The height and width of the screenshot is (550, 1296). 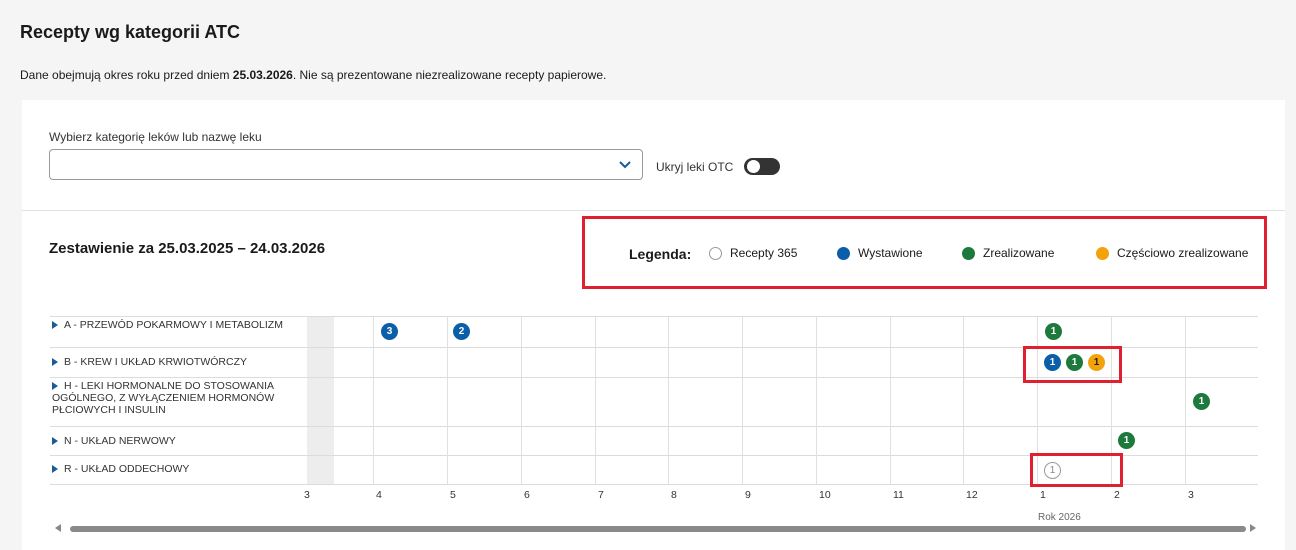 What do you see at coordinates (177, 441) in the screenshot?
I see `row-label-n: N - UKŁAD NERWOWY` at bounding box center [177, 441].